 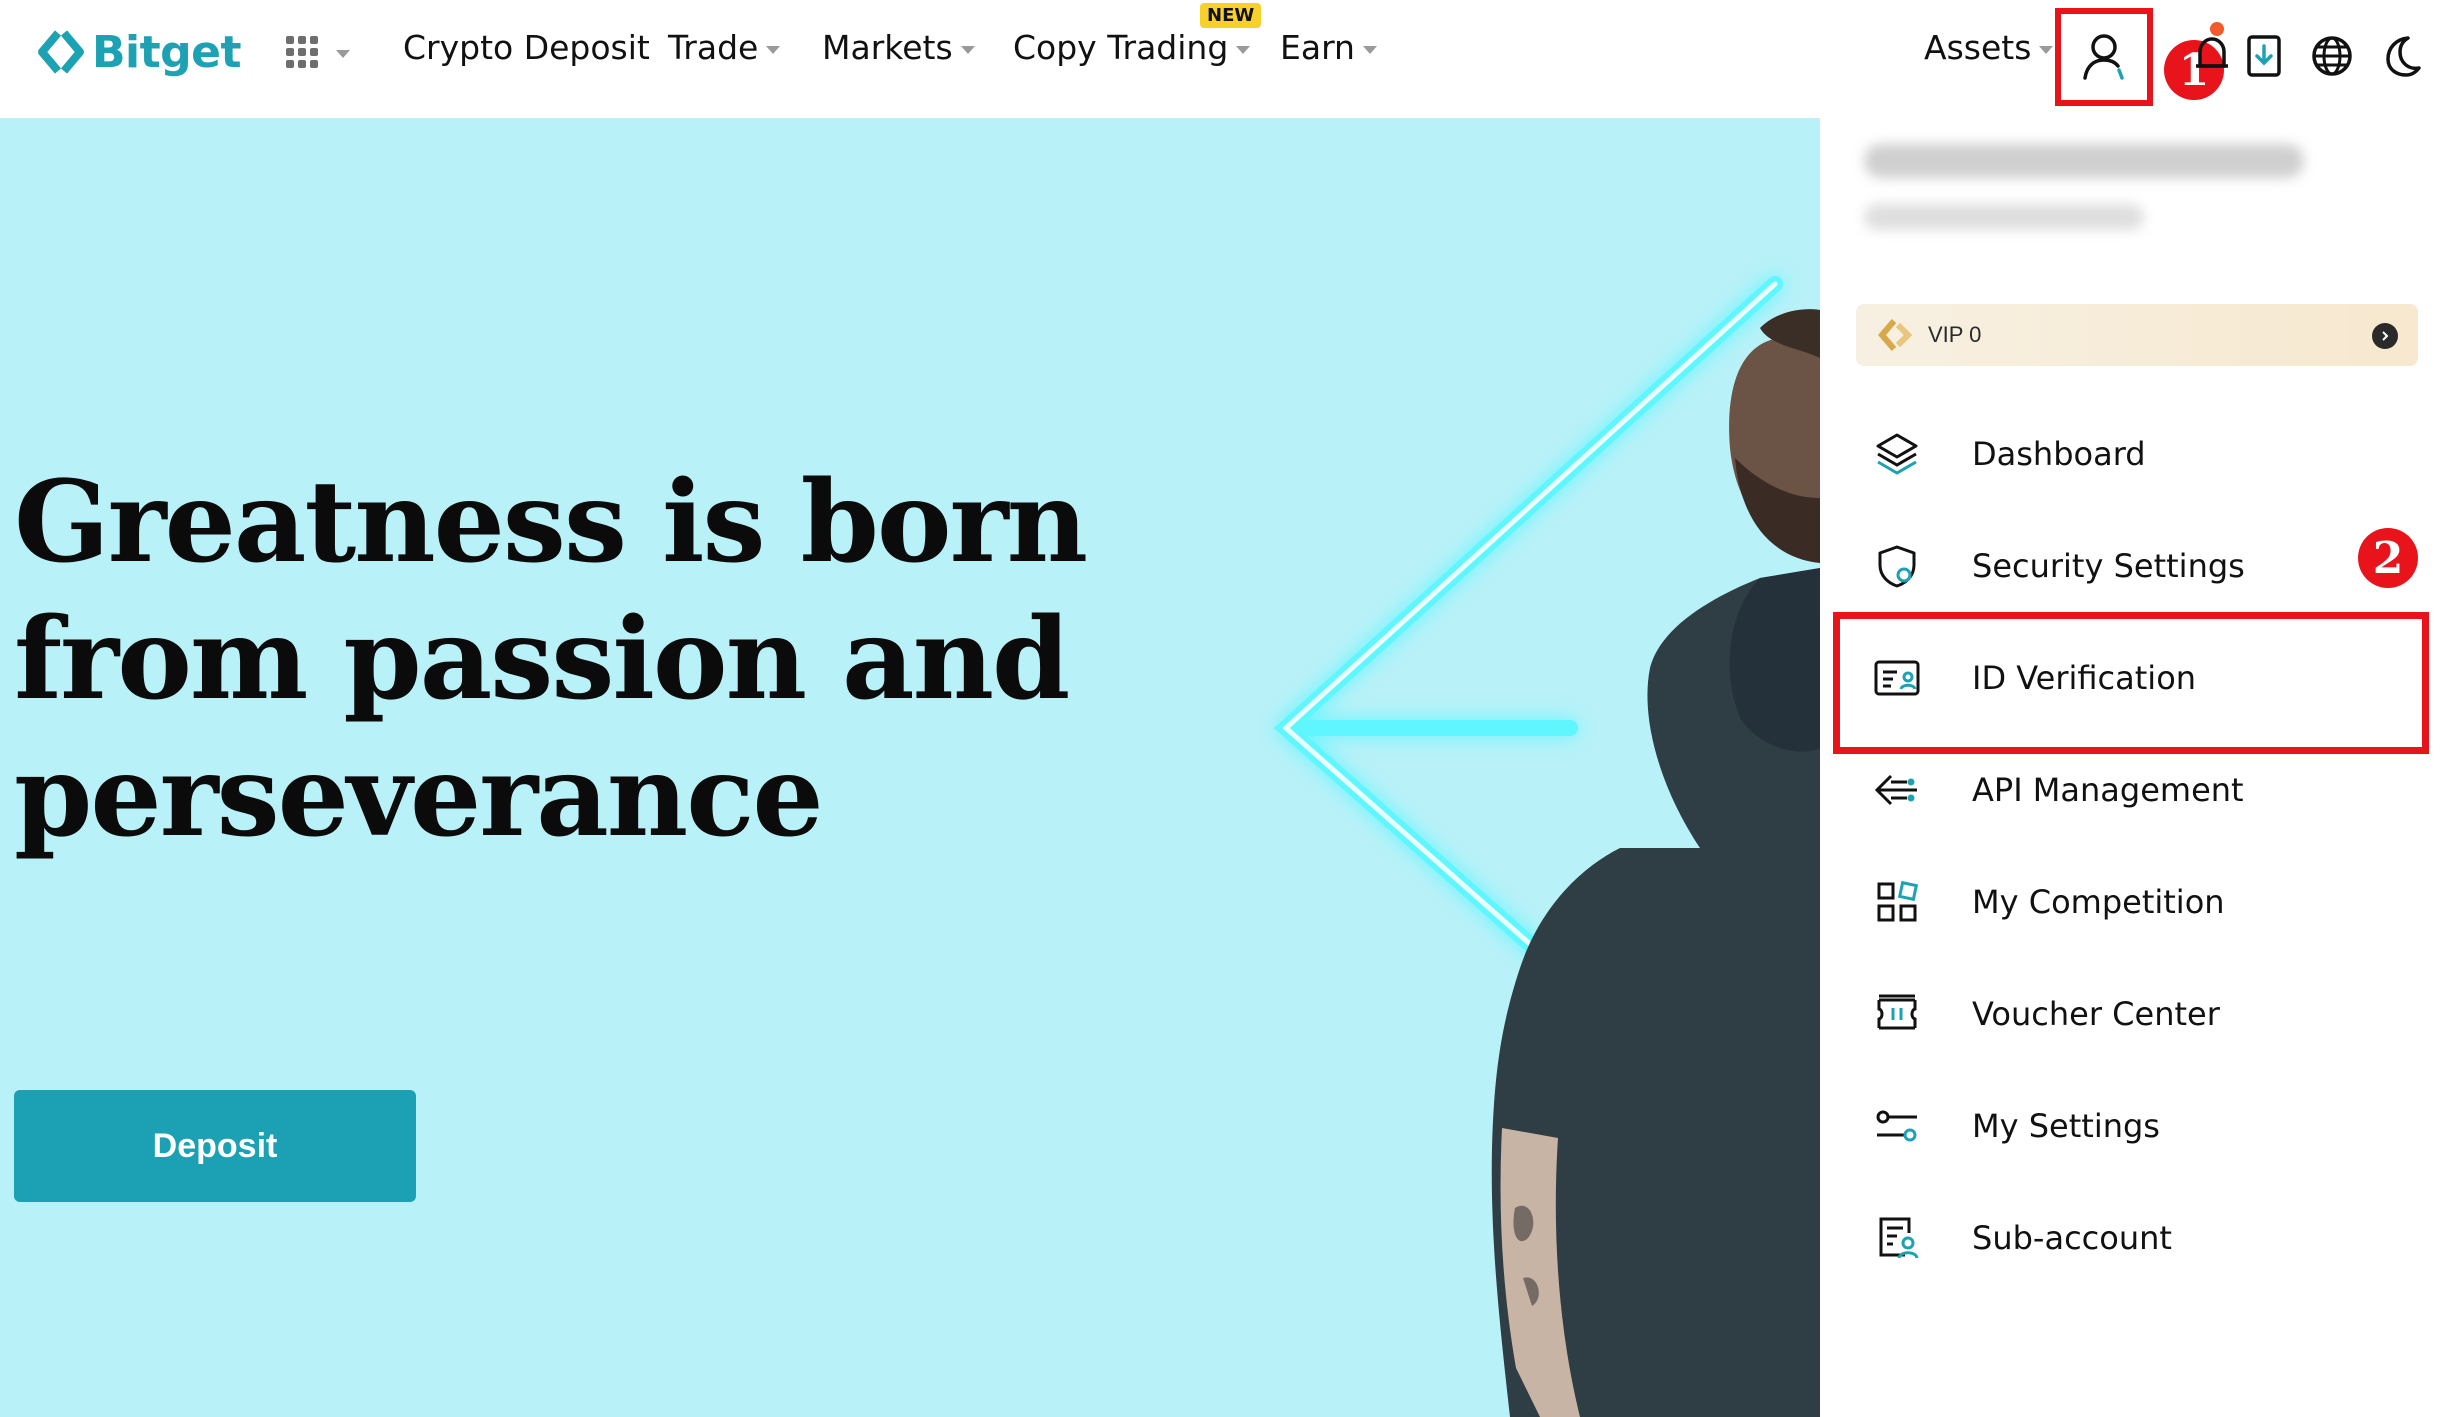 I want to click on notification-dot, so click(x=2217, y=29).